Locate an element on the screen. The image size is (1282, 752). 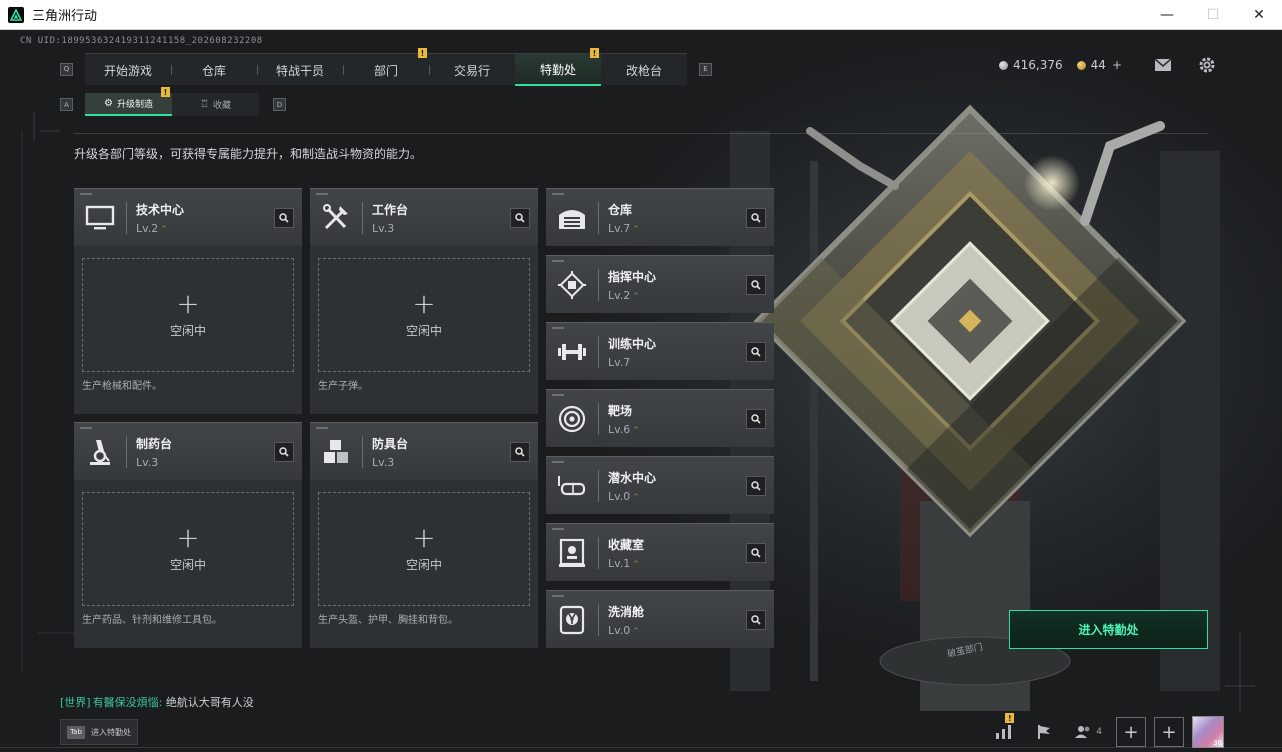
bottom-toolbar: ! 4 + + 36 is located at coordinates (1102, 730).